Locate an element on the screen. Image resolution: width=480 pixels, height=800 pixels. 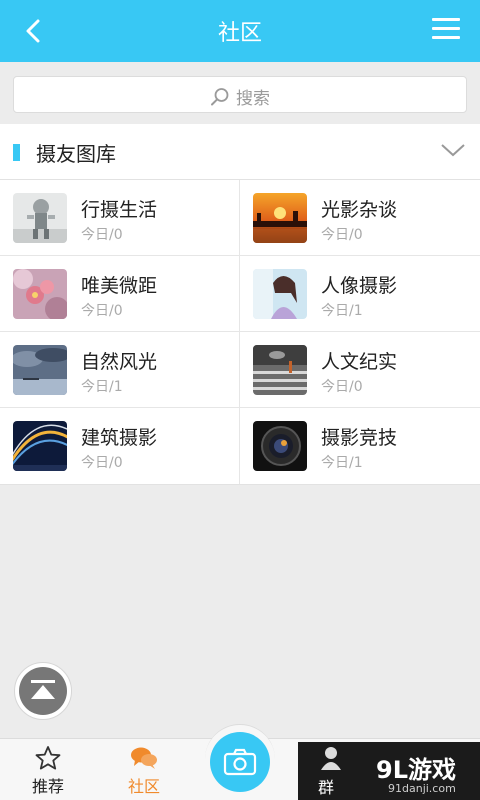
page-title: 社区 is located at coordinates (239, 33).